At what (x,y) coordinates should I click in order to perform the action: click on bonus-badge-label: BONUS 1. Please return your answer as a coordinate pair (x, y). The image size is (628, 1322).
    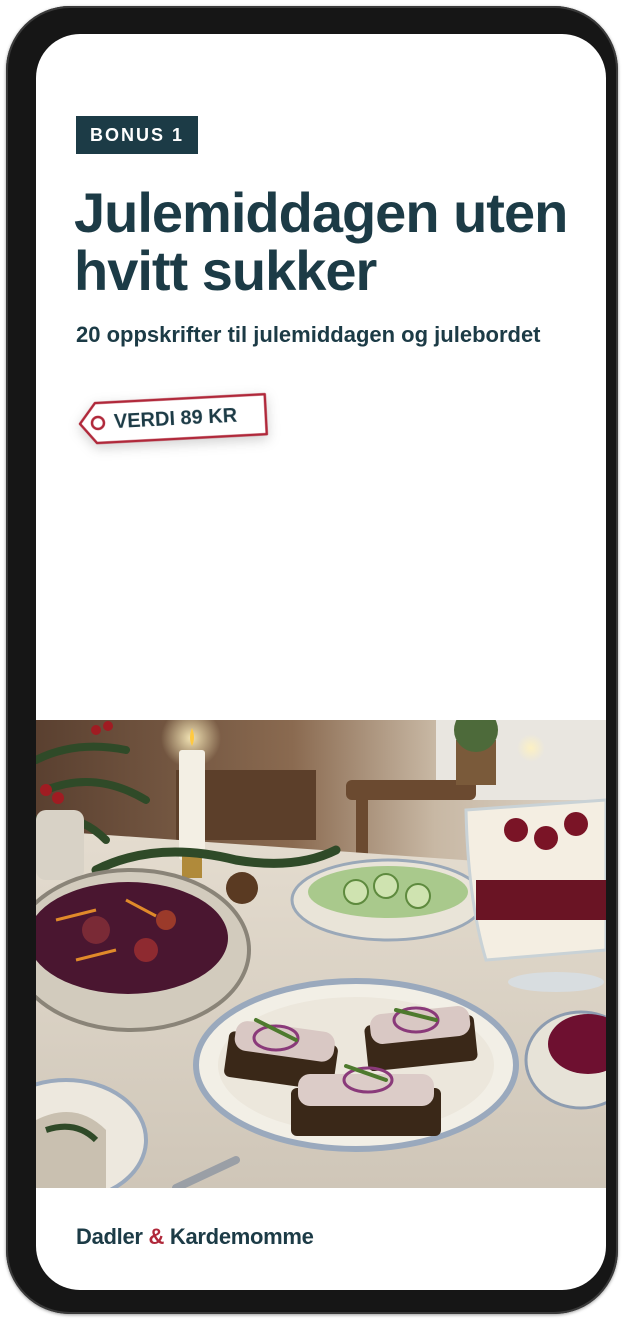
    Looking at the image, I should click on (137, 134).